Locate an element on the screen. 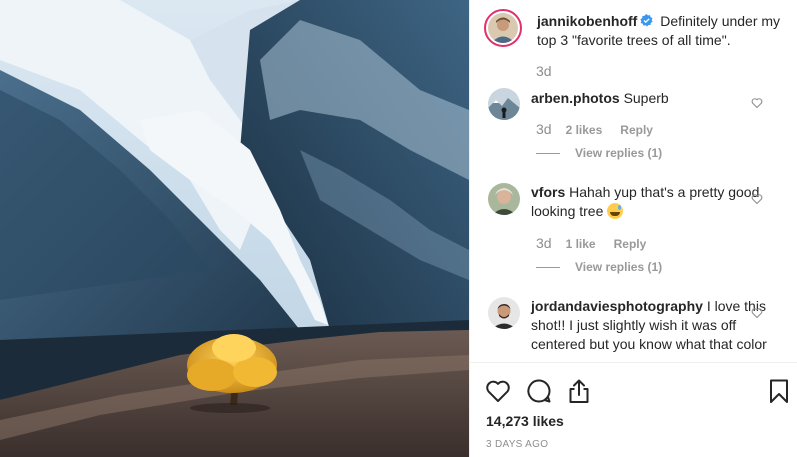 Image resolution: width=797 pixels, height=457 pixels. comment-username: jordandaviesphotography is located at coordinates (617, 306).